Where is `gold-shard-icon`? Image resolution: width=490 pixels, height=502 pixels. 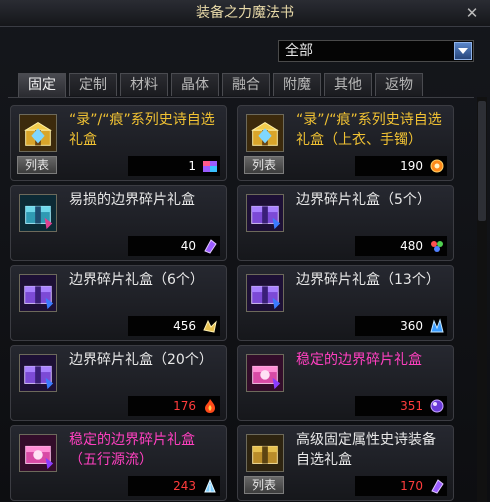
gold-shard-icon is located at coordinates (210, 326).